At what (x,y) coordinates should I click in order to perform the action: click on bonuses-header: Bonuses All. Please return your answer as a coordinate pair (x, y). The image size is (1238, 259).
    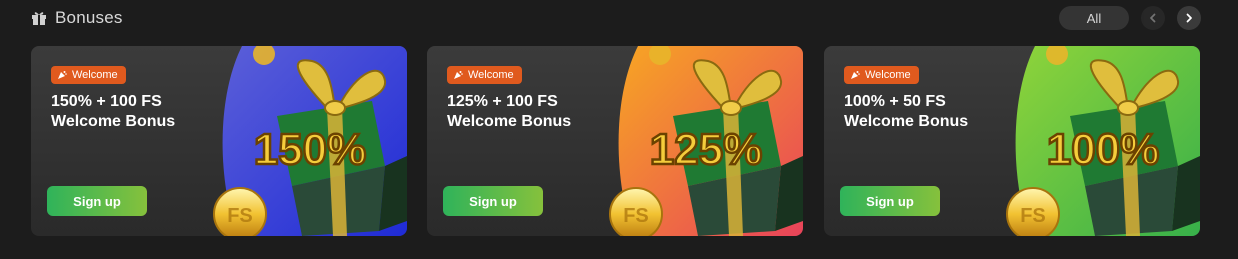
    Looking at the image, I should click on (616, 18).